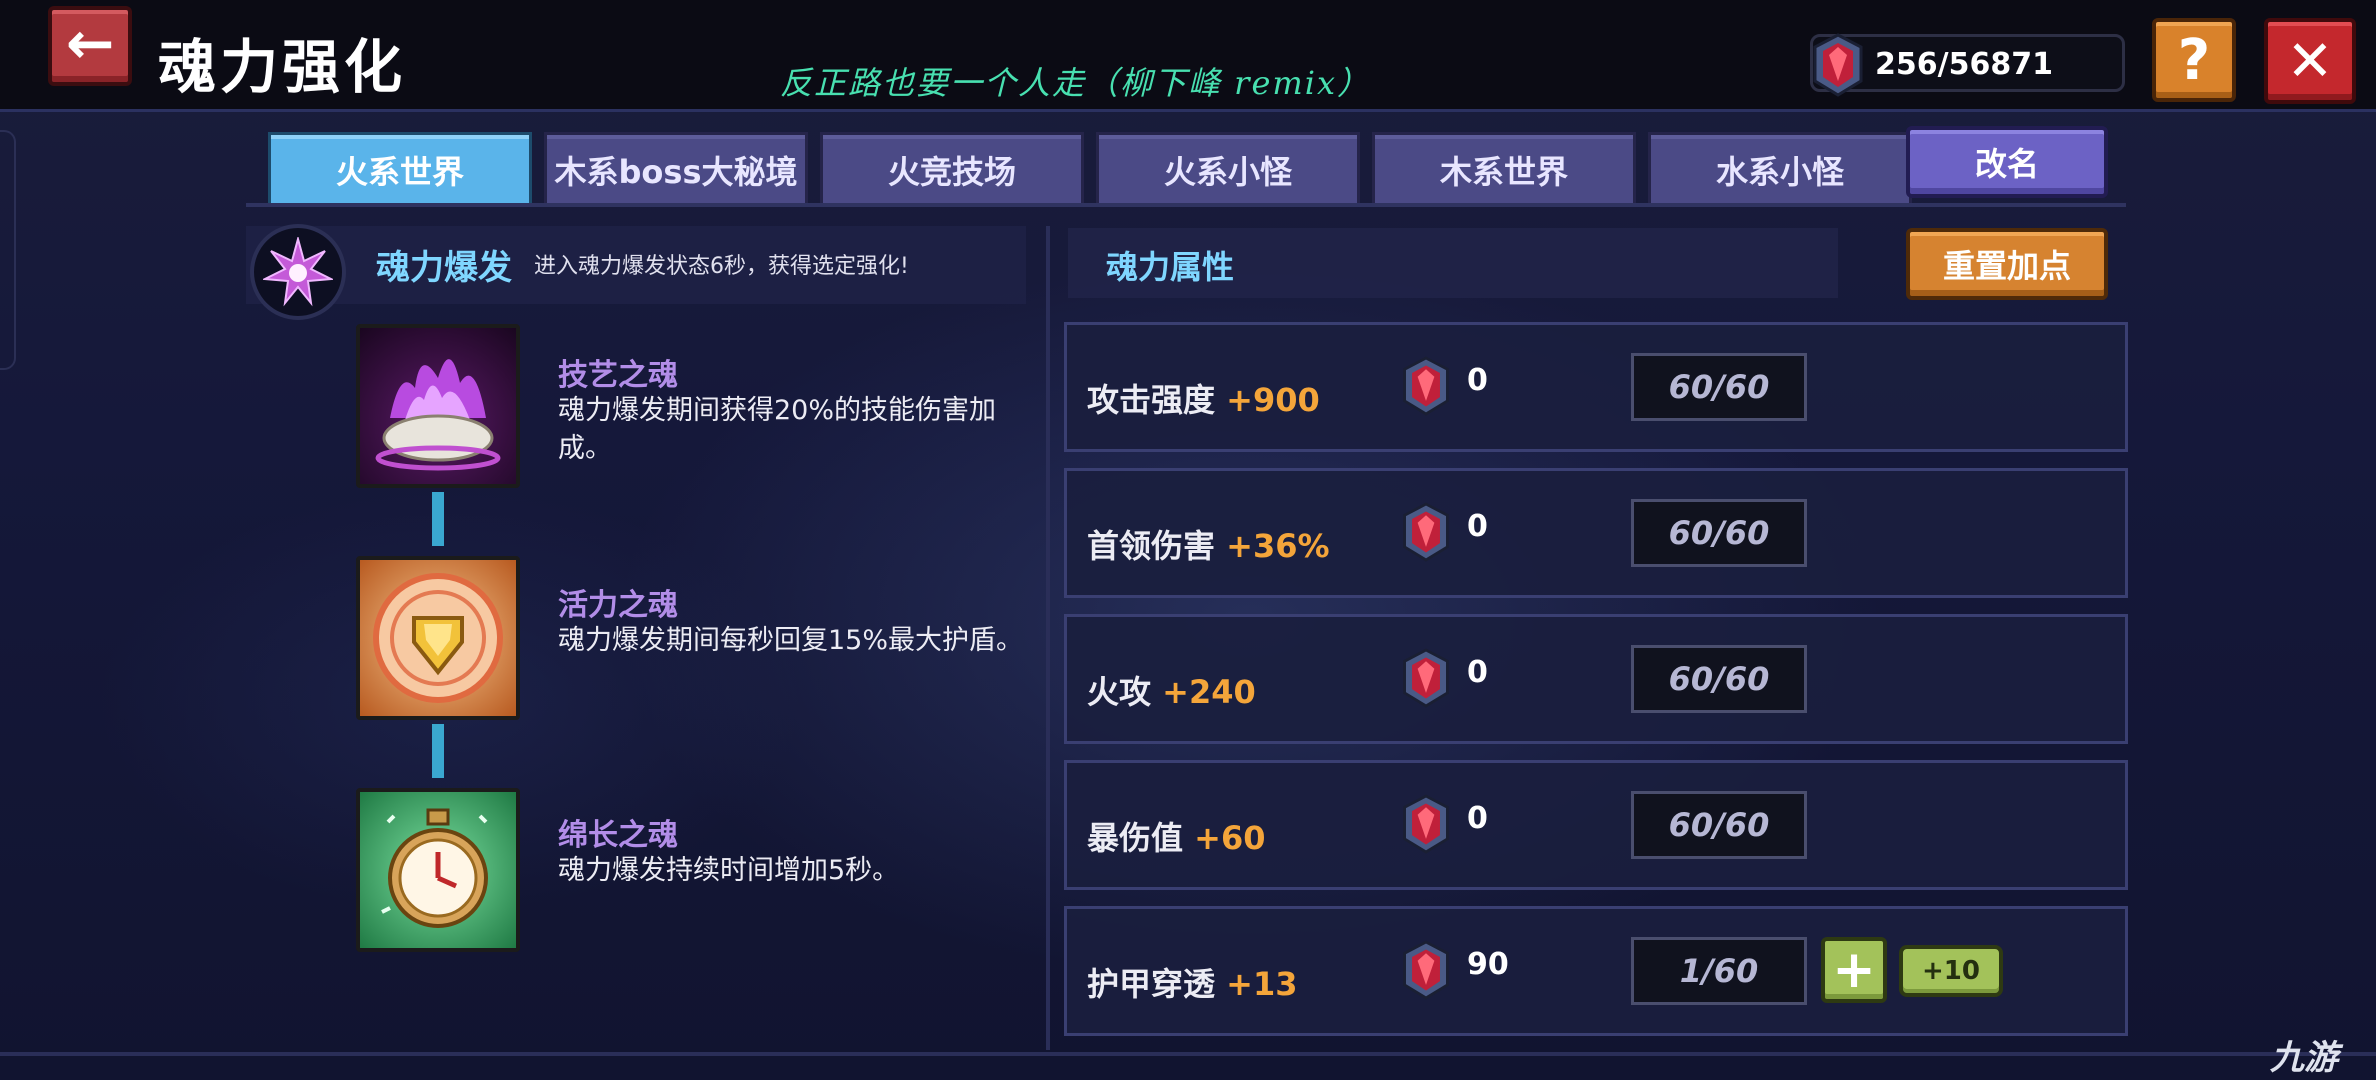 The width and height of the screenshot is (2376, 1080). Describe the element at coordinates (400, 168) in the screenshot. I see `tab-fire-world: 火系世界` at that location.